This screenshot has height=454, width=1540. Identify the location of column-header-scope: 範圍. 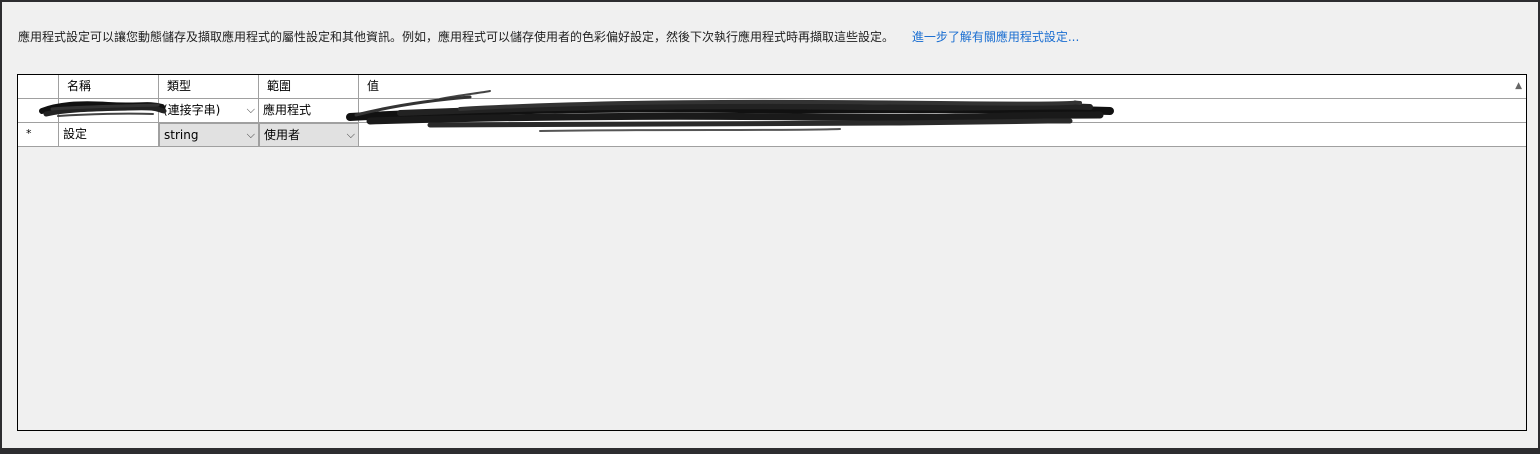
(309, 87).